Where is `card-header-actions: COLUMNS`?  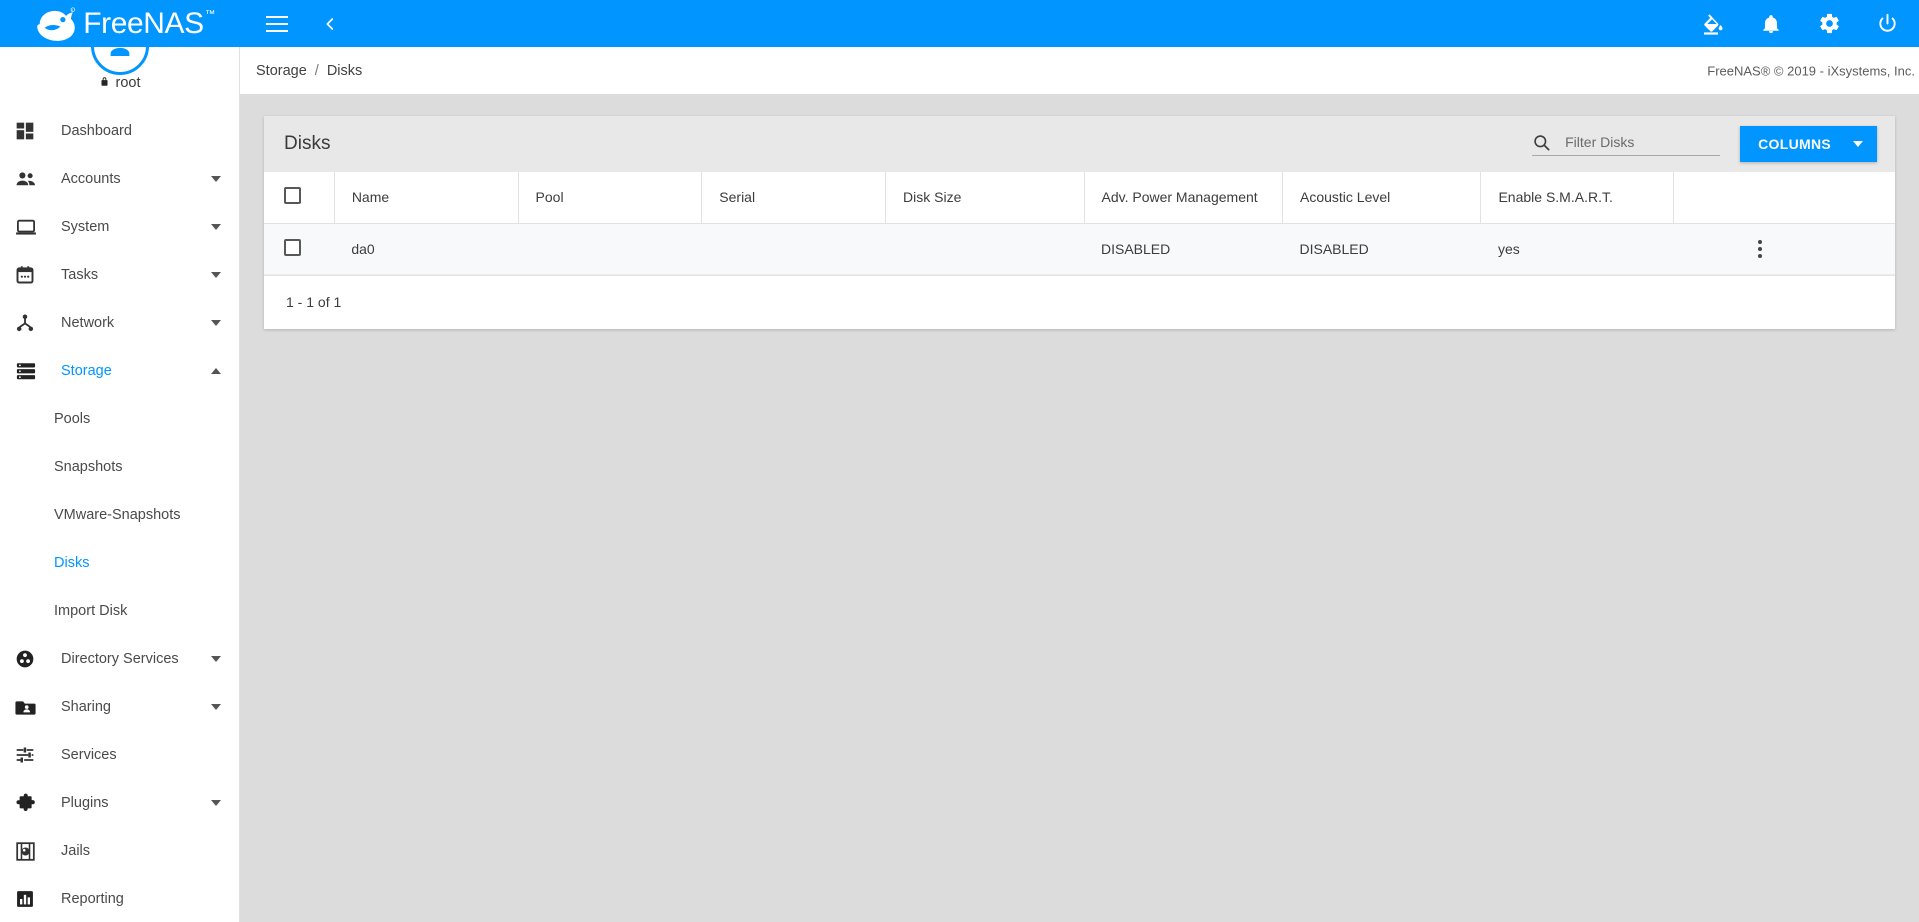 card-header-actions: COLUMNS is located at coordinates (1704, 144).